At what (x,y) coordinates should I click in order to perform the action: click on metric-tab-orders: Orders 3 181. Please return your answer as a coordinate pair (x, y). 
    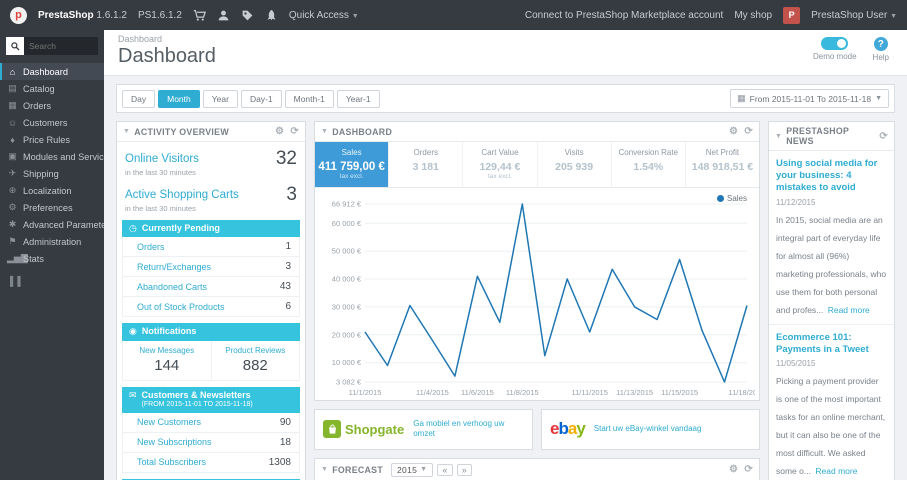
    Looking at the image, I should click on (426, 164).